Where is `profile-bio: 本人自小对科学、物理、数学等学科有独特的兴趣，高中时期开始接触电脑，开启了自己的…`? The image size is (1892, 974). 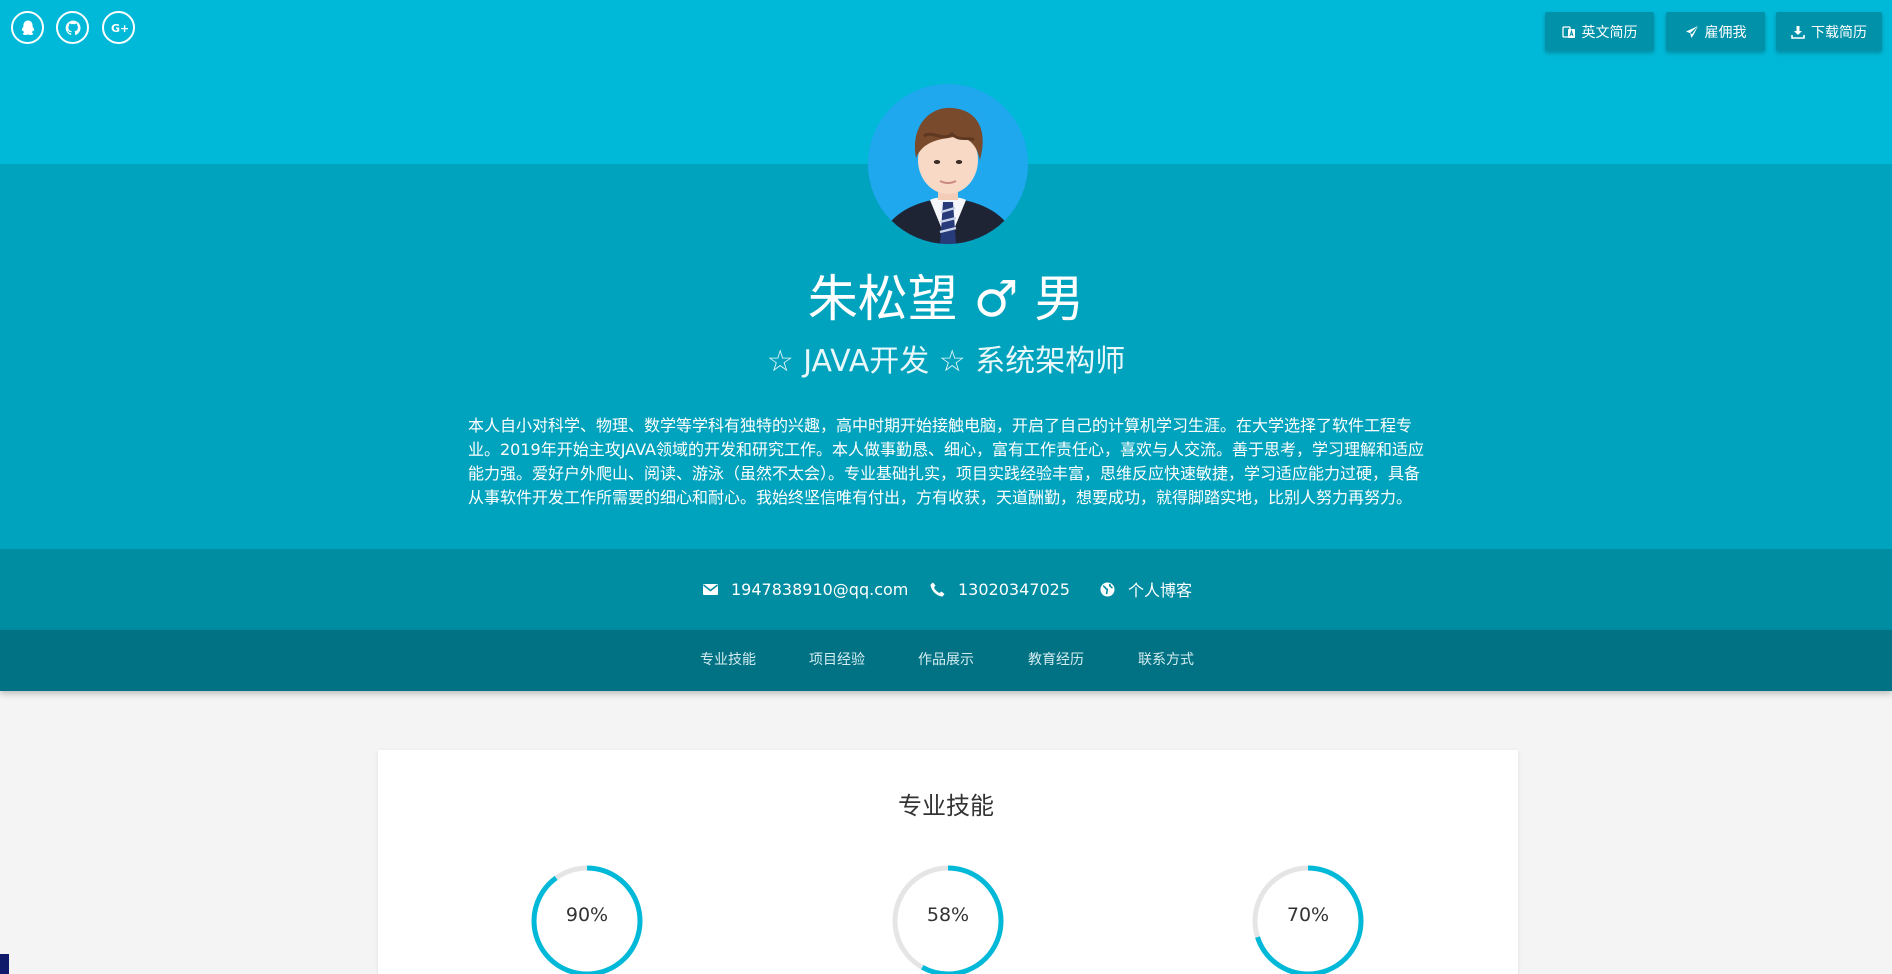
profile-bio: 本人自小对科学、物理、数学等学科有独特的兴趣，高中时期开始接触电脑，开启了自己的… is located at coordinates (946, 461).